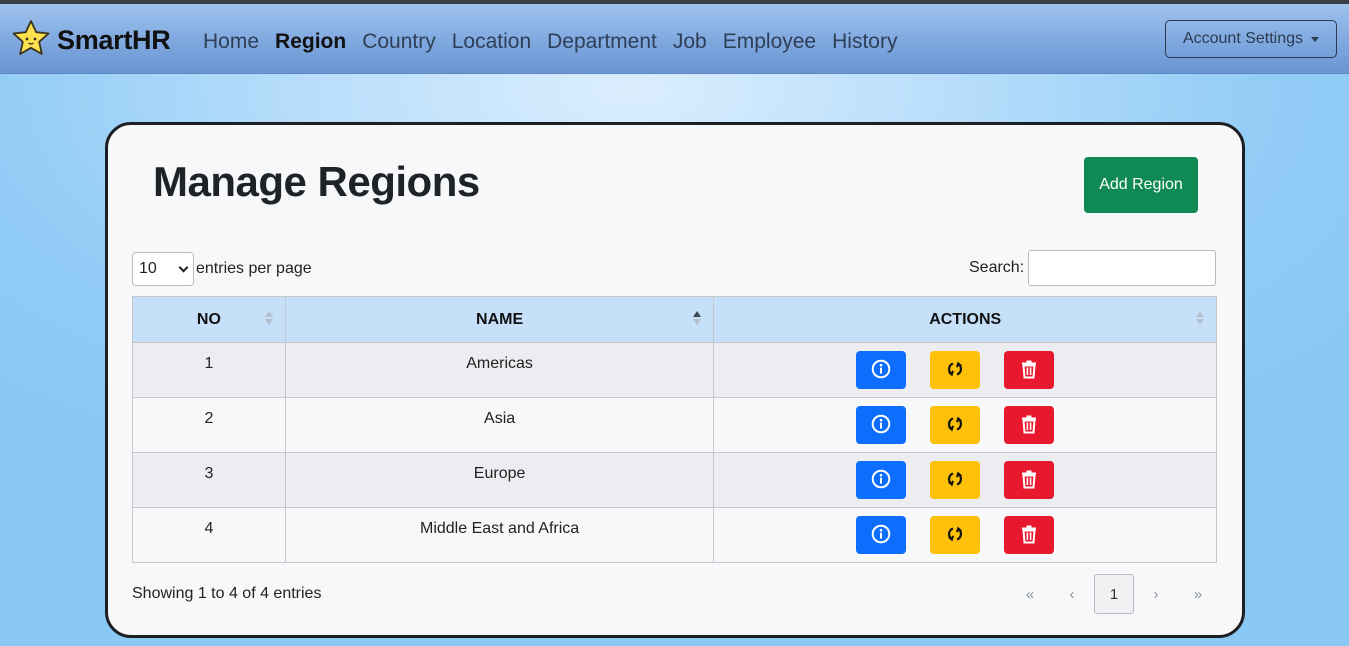  What do you see at coordinates (499, 370) in the screenshot?
I see `cell-name: Americas` at bounding box center [499, 370].